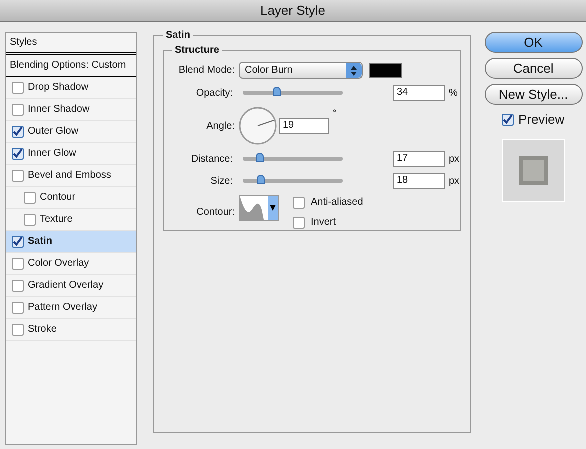  Describe the element at coordinates (197, 51) in the screenshot. I see `group-title: Structure` at that location.